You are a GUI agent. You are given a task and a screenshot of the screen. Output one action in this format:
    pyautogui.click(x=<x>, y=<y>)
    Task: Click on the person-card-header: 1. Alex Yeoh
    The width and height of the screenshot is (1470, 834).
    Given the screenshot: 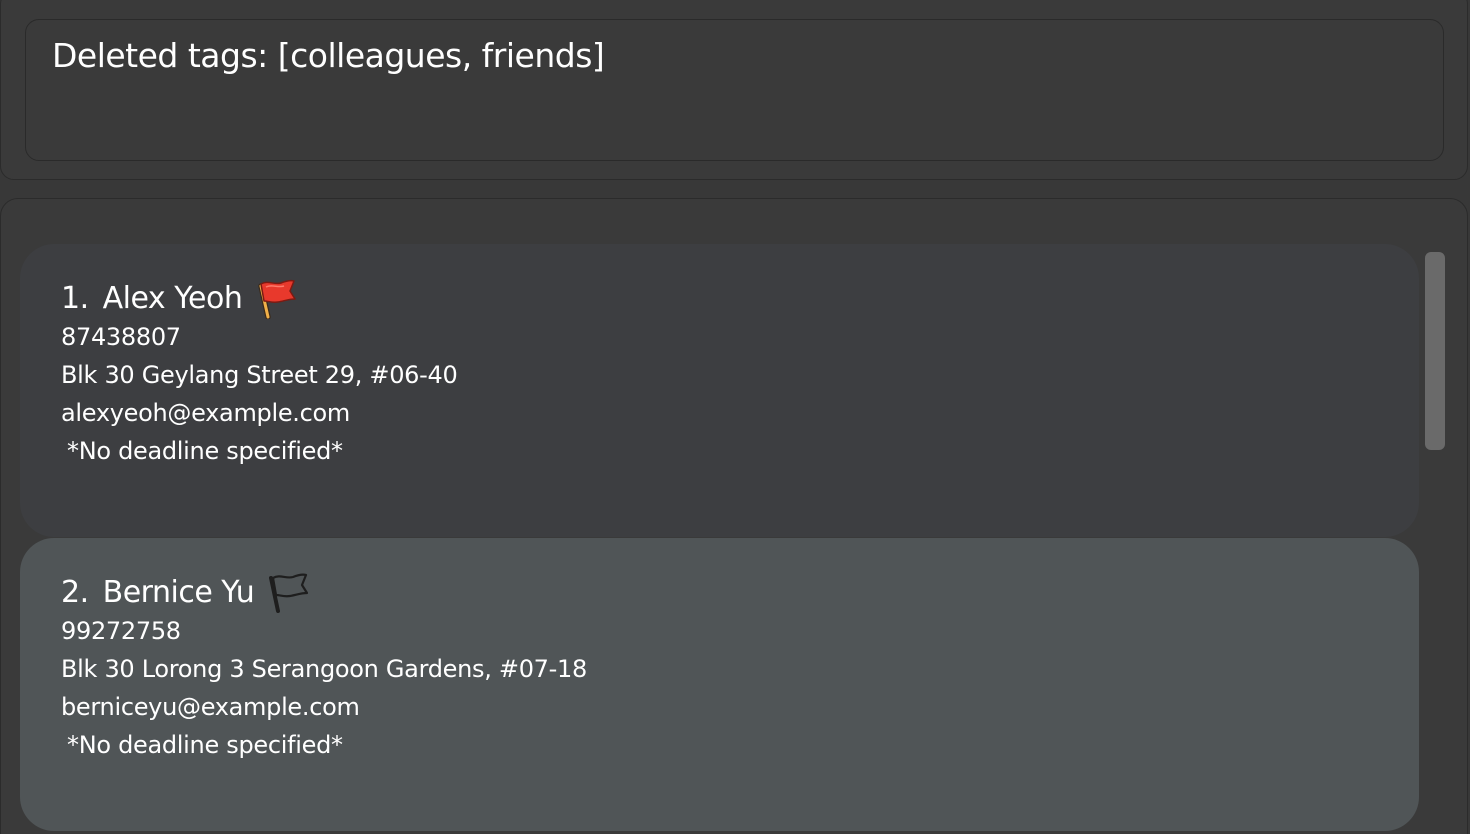 What is the action you would take?
    pyautogui.click(x=179, y=298)
    